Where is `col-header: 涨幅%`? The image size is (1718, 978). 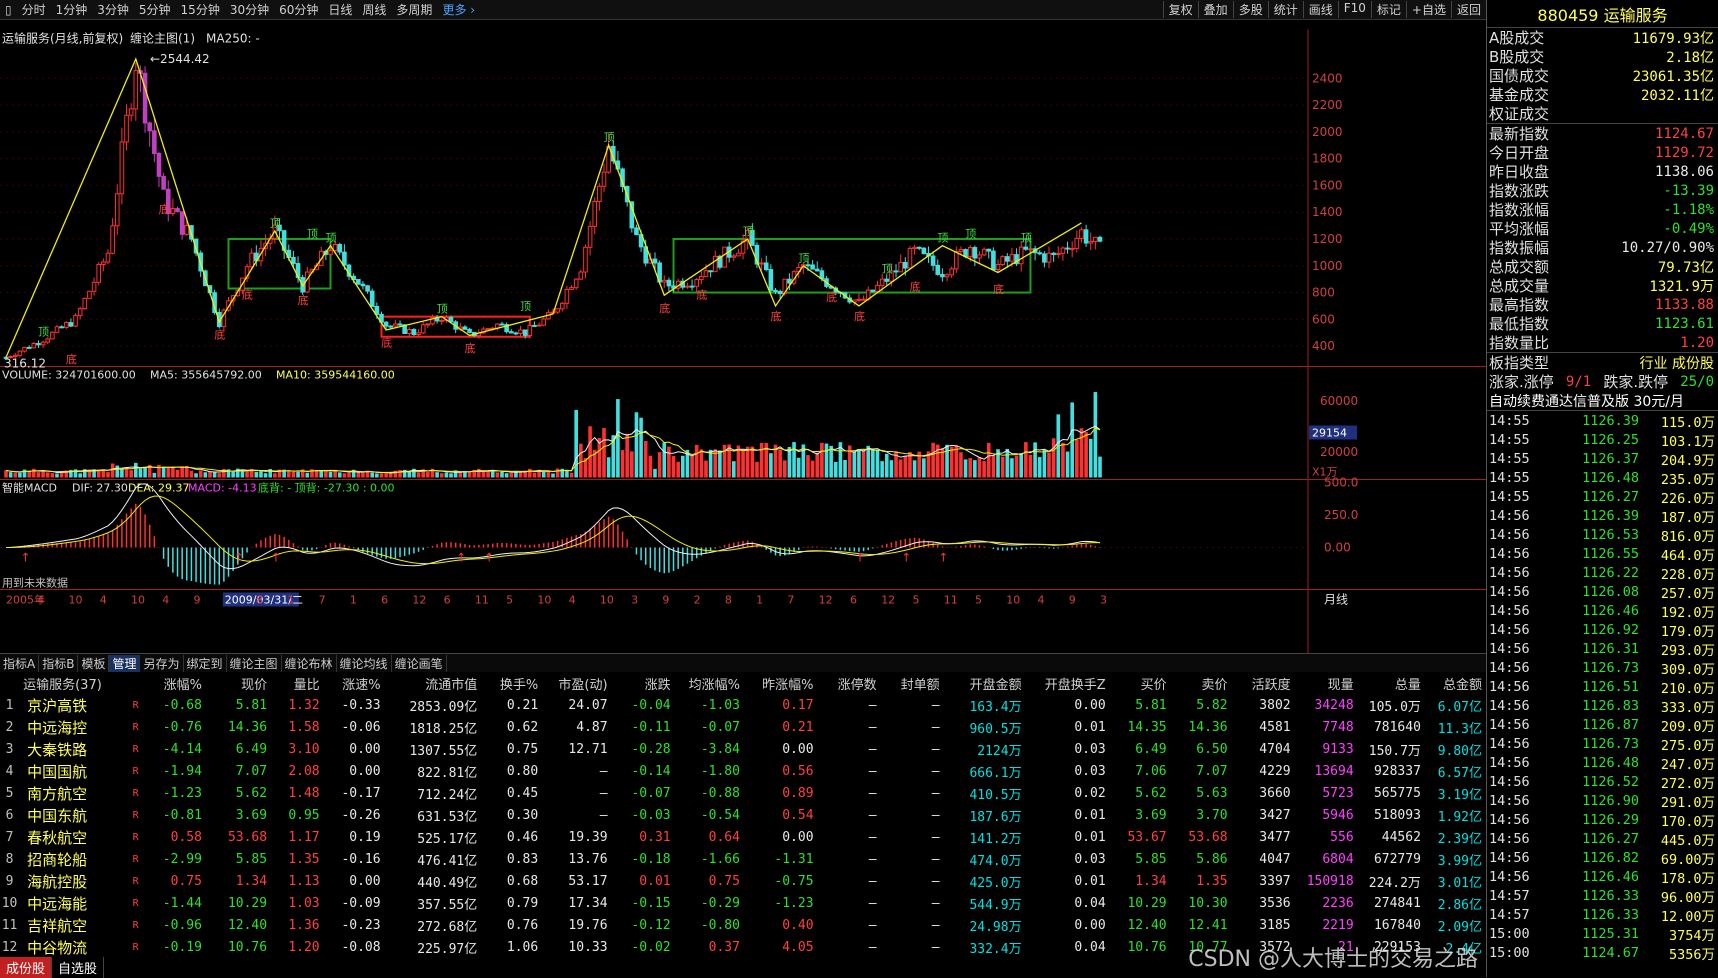
col-header: 涨幅% is located at coordinates (176, 683).